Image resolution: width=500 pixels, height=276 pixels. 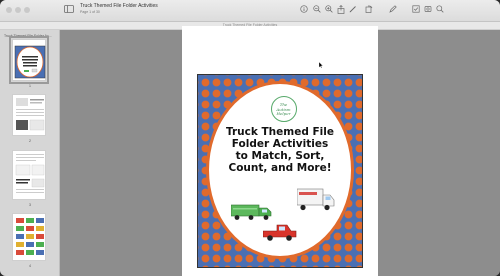 I want to click on logo-line-2: Helper, so click(x=283, y=113).